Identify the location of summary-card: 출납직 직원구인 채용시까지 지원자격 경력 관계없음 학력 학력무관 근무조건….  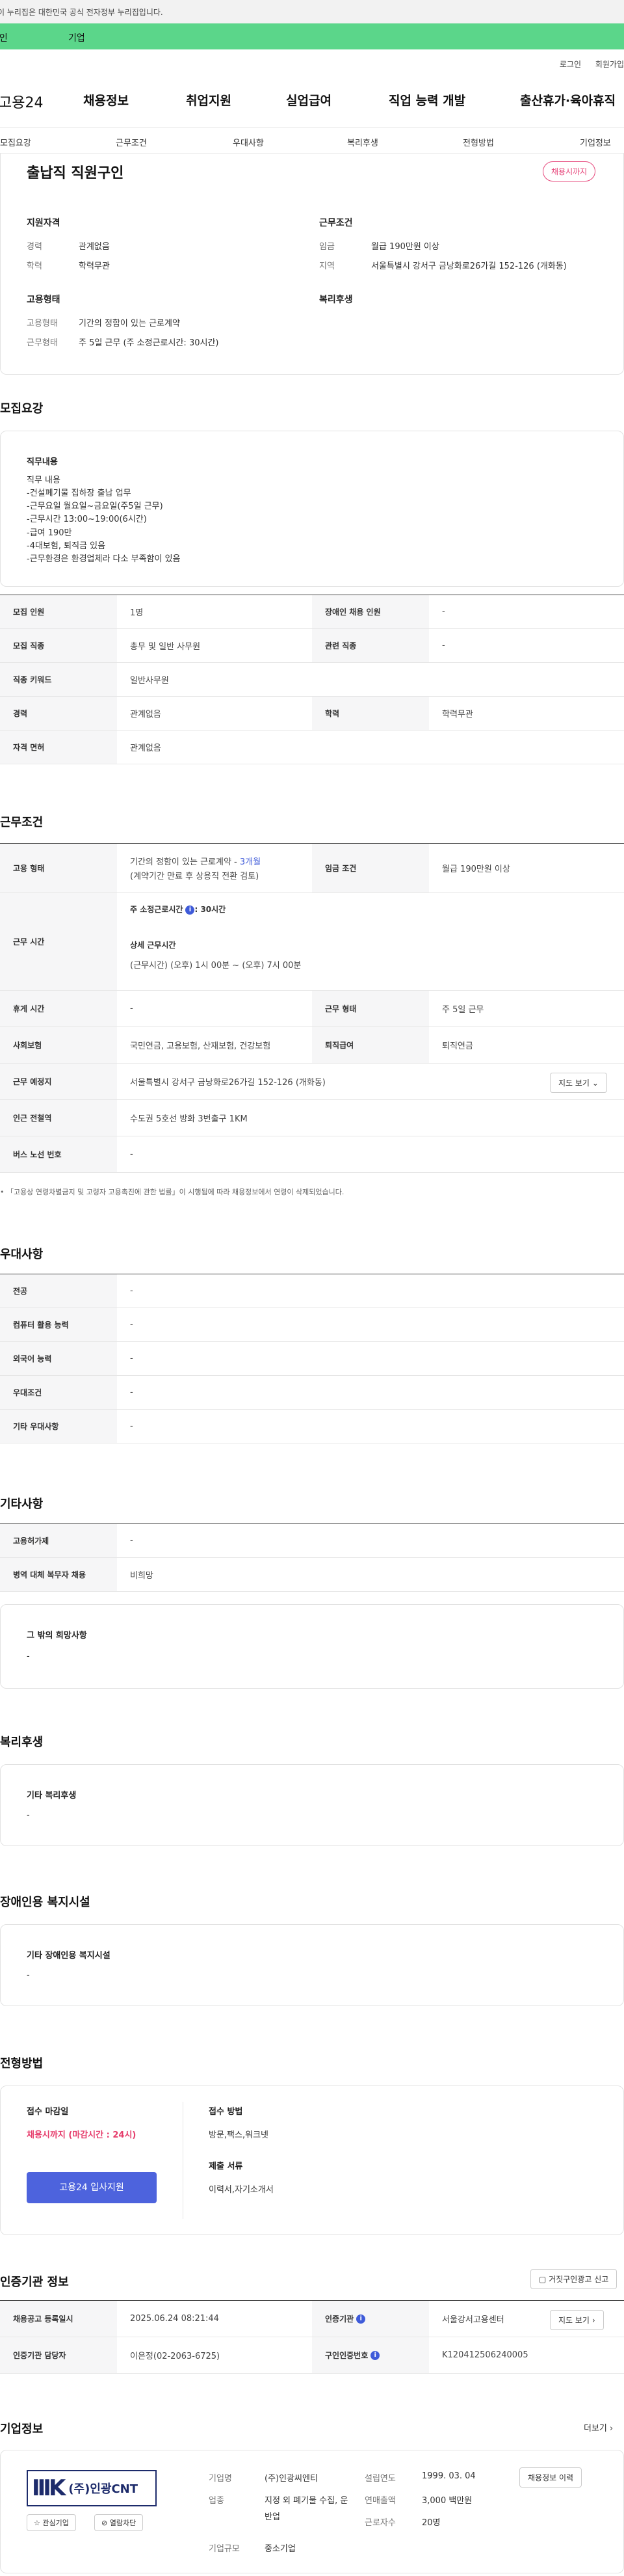
(312, 264).